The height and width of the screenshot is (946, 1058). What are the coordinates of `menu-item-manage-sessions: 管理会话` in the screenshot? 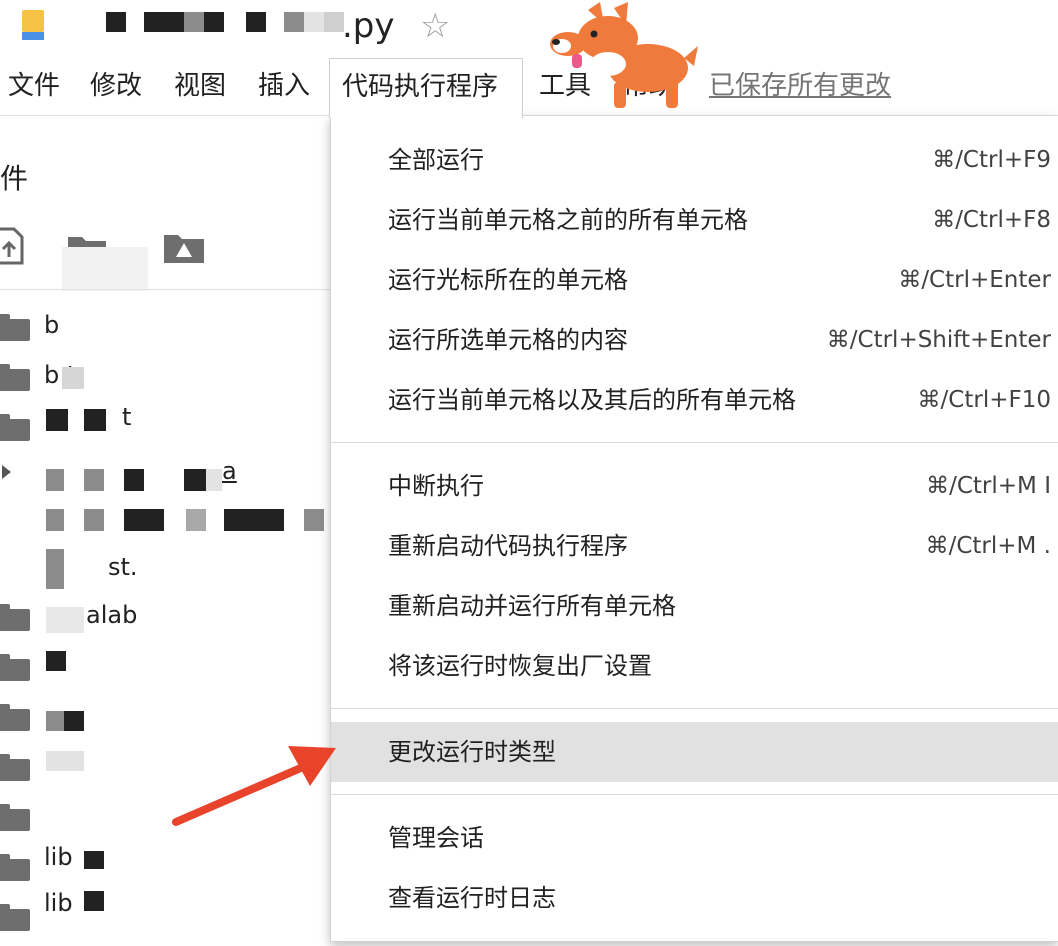 It's located at (694, 838).